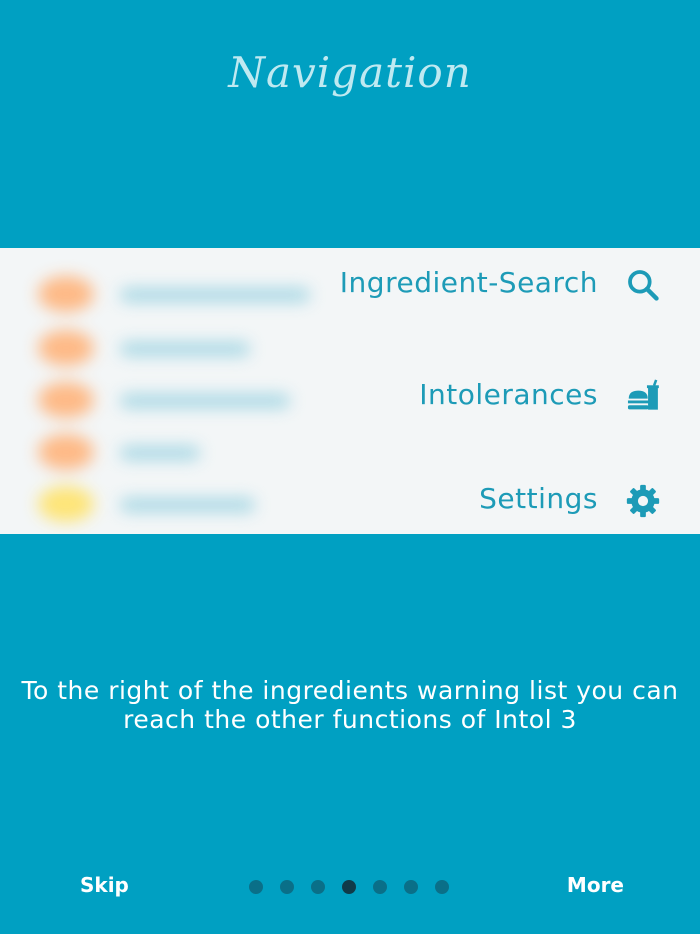 Image resolution: width=700 pixels, height=934 pixels. Describe the element at coordinates (104, 885) in the screenshot. I see `skip-button: Skip` at that location.